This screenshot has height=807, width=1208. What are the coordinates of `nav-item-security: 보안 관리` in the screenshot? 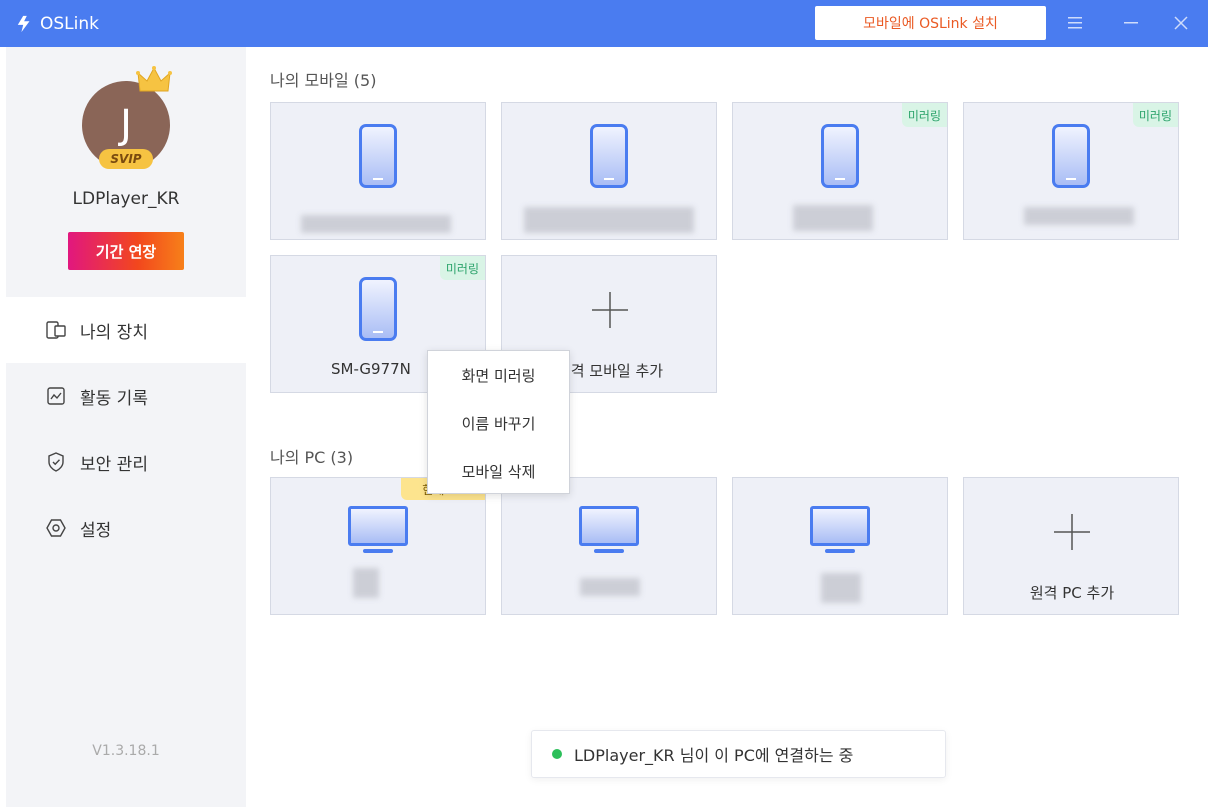 It's located at (126, 462).